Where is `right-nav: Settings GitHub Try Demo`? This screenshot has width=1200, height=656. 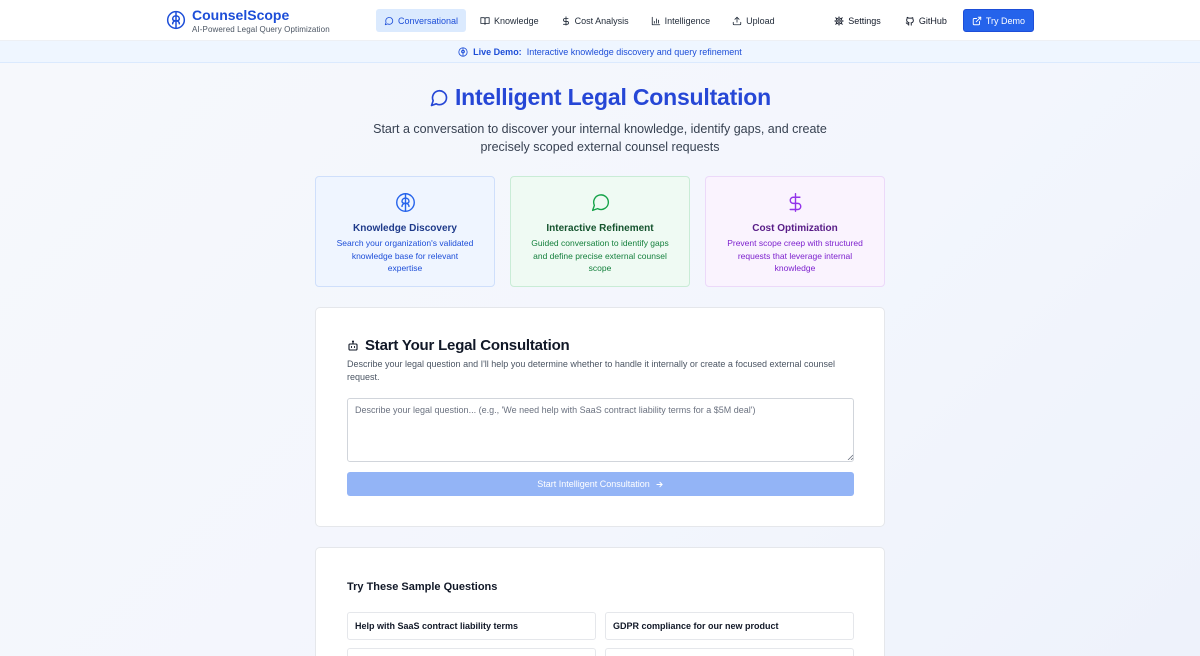 right-nav: Settings GitHub Try Demo is located at coordinates (930, 20).